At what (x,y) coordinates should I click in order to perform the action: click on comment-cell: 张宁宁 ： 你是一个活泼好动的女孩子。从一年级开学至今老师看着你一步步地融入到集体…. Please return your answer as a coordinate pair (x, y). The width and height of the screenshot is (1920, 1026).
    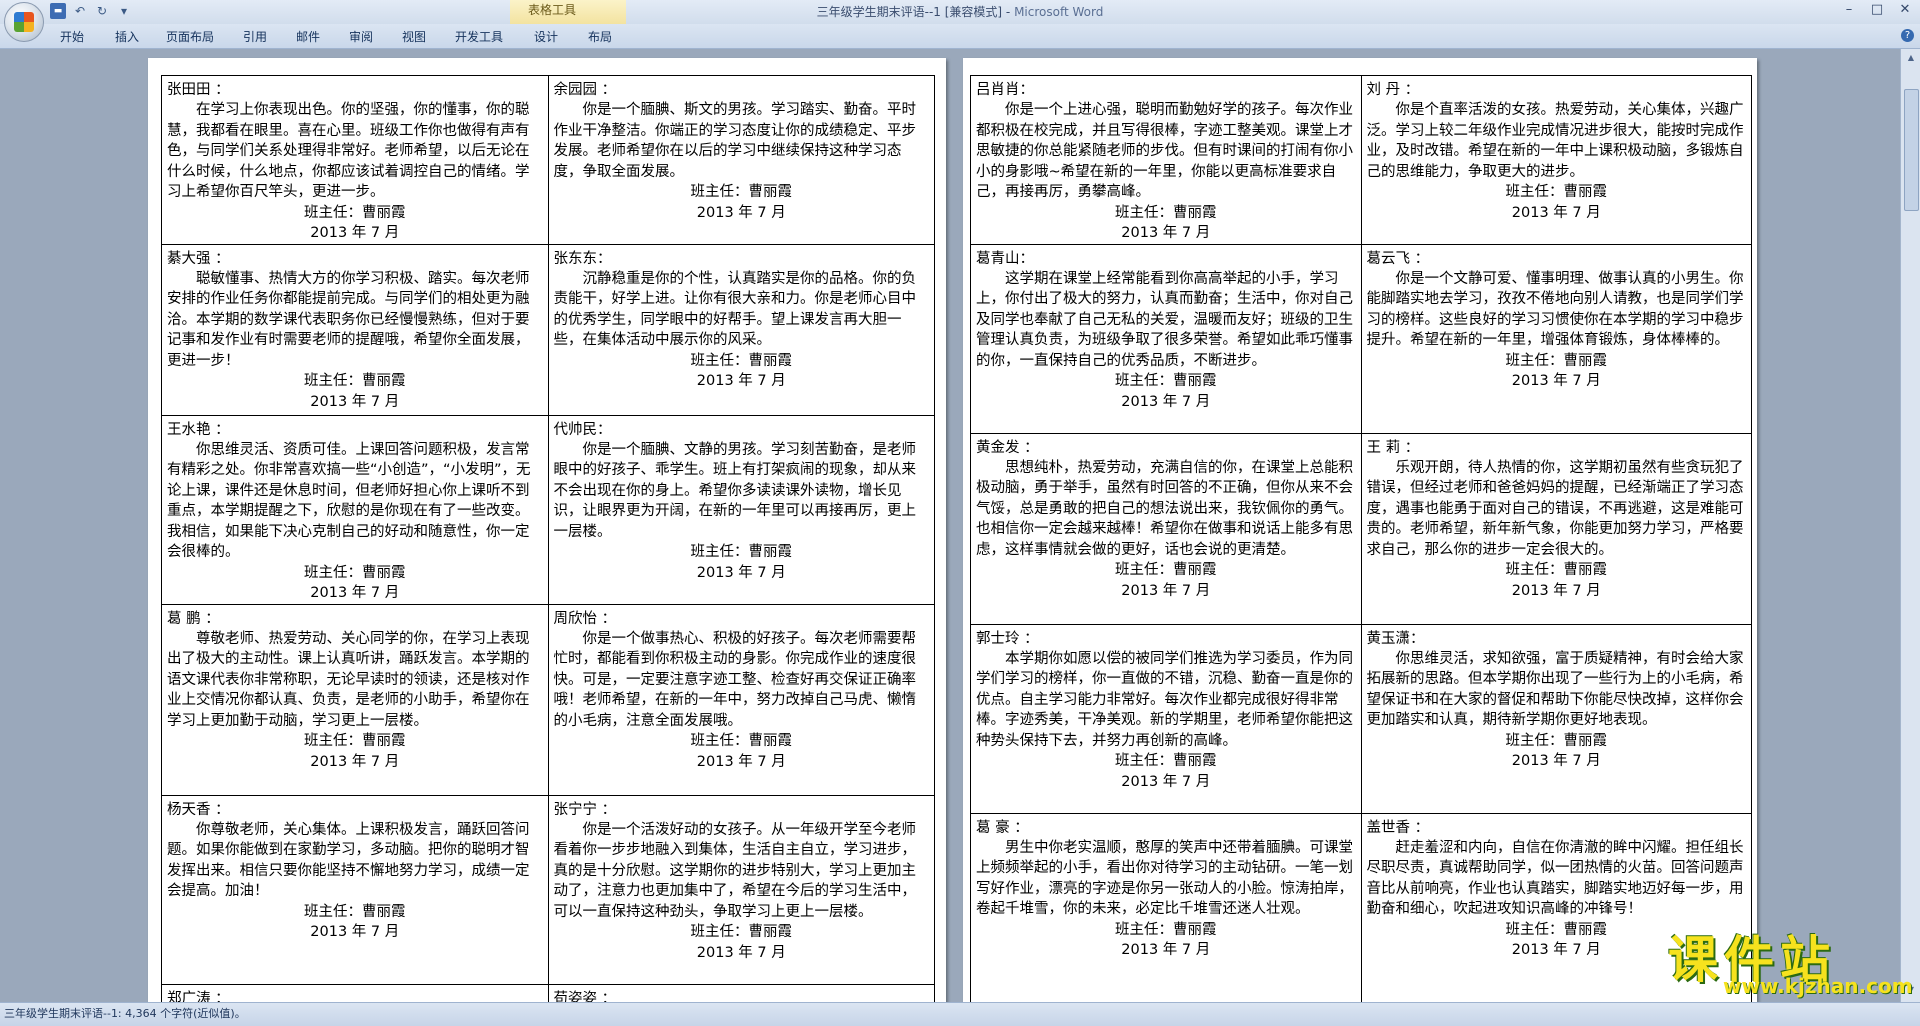
    Looking at the image, I should click on (741, 889).